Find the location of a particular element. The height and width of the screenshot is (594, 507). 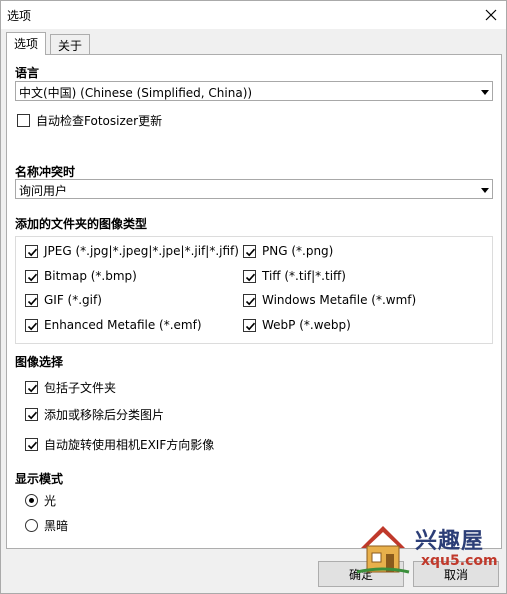

include-subfolders-label: 包括子文件夹 is located at coordinates (80, 388).